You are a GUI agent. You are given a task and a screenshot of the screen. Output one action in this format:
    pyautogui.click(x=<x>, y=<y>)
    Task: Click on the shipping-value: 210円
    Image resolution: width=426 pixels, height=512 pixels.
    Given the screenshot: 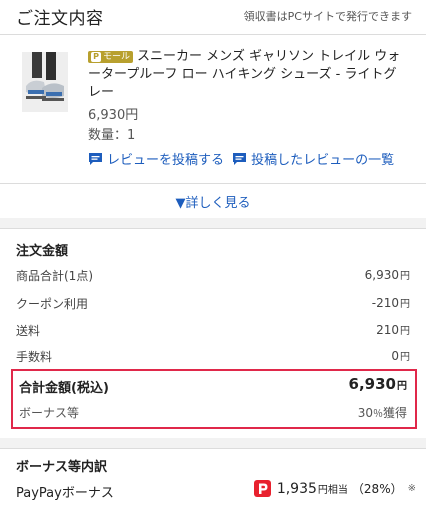 What is the action you would take?
    pyautogui.click(x=393, y=330)
    